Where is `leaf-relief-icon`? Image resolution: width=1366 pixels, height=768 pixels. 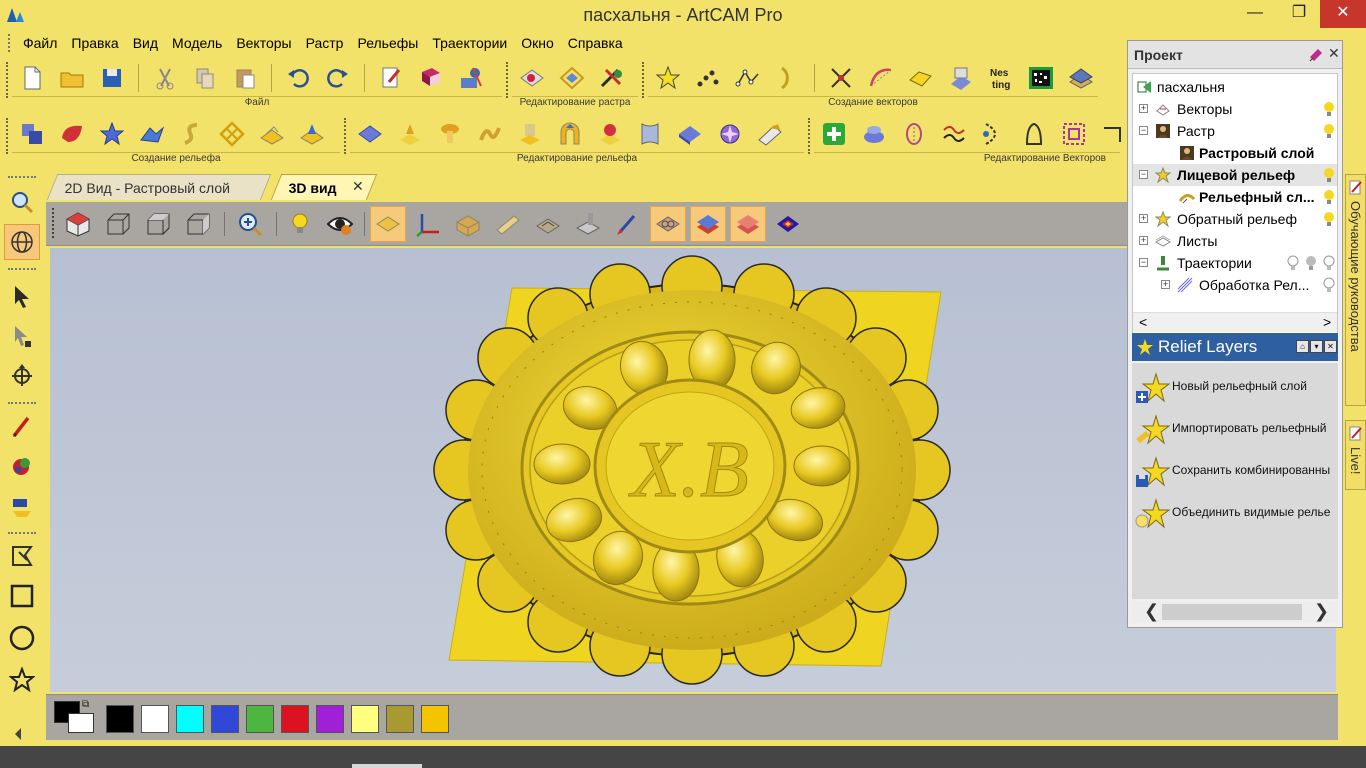 leaf-relief-icon is located at coordinates (72, 134).